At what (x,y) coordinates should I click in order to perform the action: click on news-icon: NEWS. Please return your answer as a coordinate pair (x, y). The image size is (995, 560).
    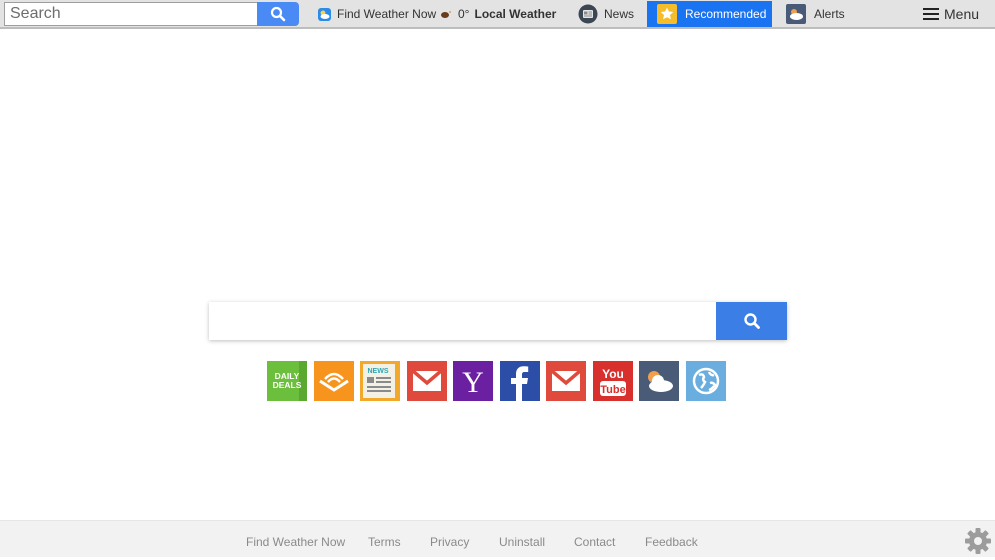
    Looking at the image, I should click on (379, 381).